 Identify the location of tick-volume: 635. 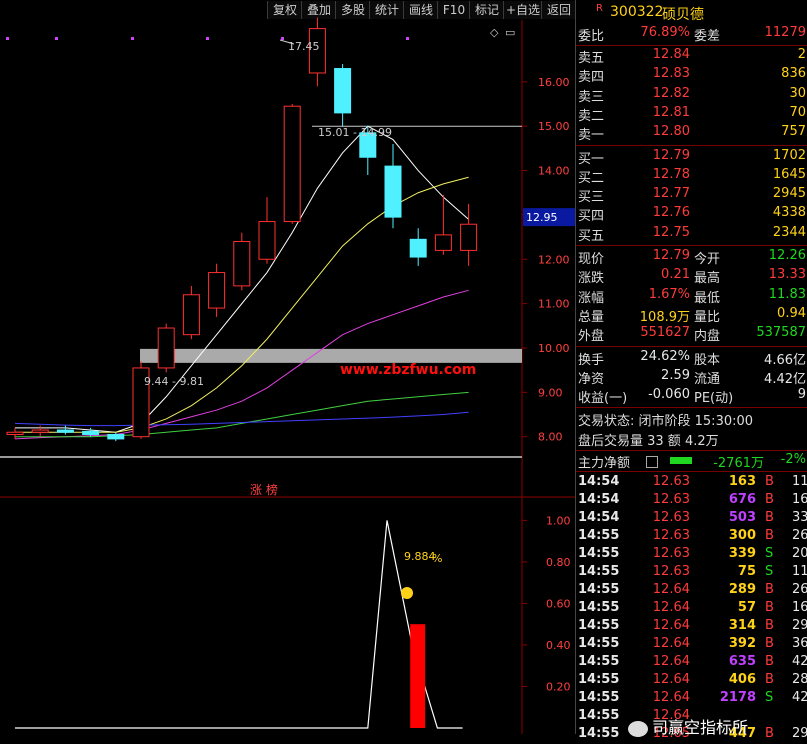
(742, 662).